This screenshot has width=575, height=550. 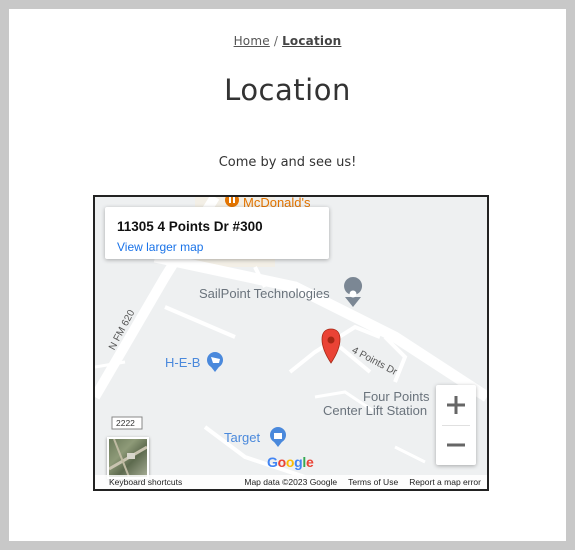 What do you see at coordinates (373, 482) in the screenshot?
I see `terms-of-use-link: Terms of Use` at bounding box center [373, 482].